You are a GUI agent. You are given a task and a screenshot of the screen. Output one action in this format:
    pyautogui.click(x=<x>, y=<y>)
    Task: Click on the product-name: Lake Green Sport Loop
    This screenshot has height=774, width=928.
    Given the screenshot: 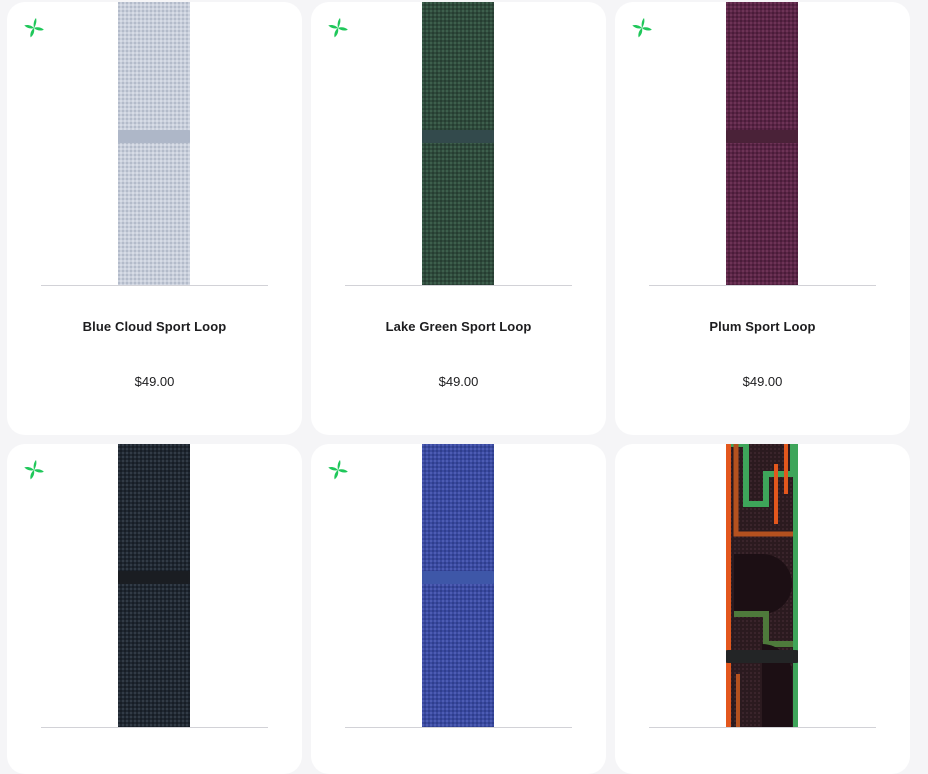 What is the action you would take?
    pyautogui.click(x=458, y=326)
    